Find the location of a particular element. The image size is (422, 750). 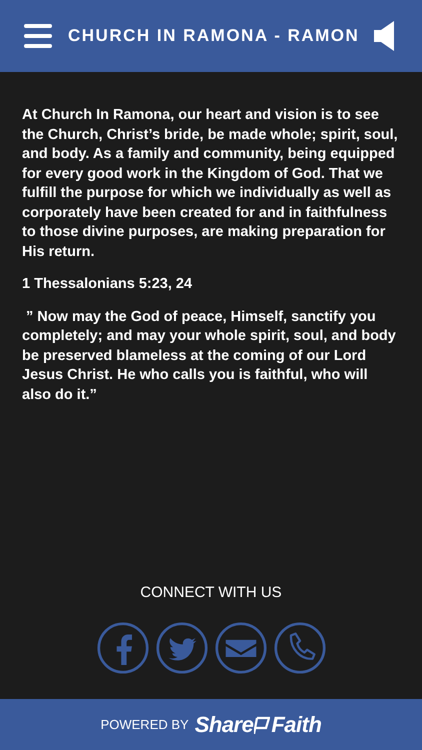

section-heading: CONNECT WITH US is located at coordinates (211, 592).